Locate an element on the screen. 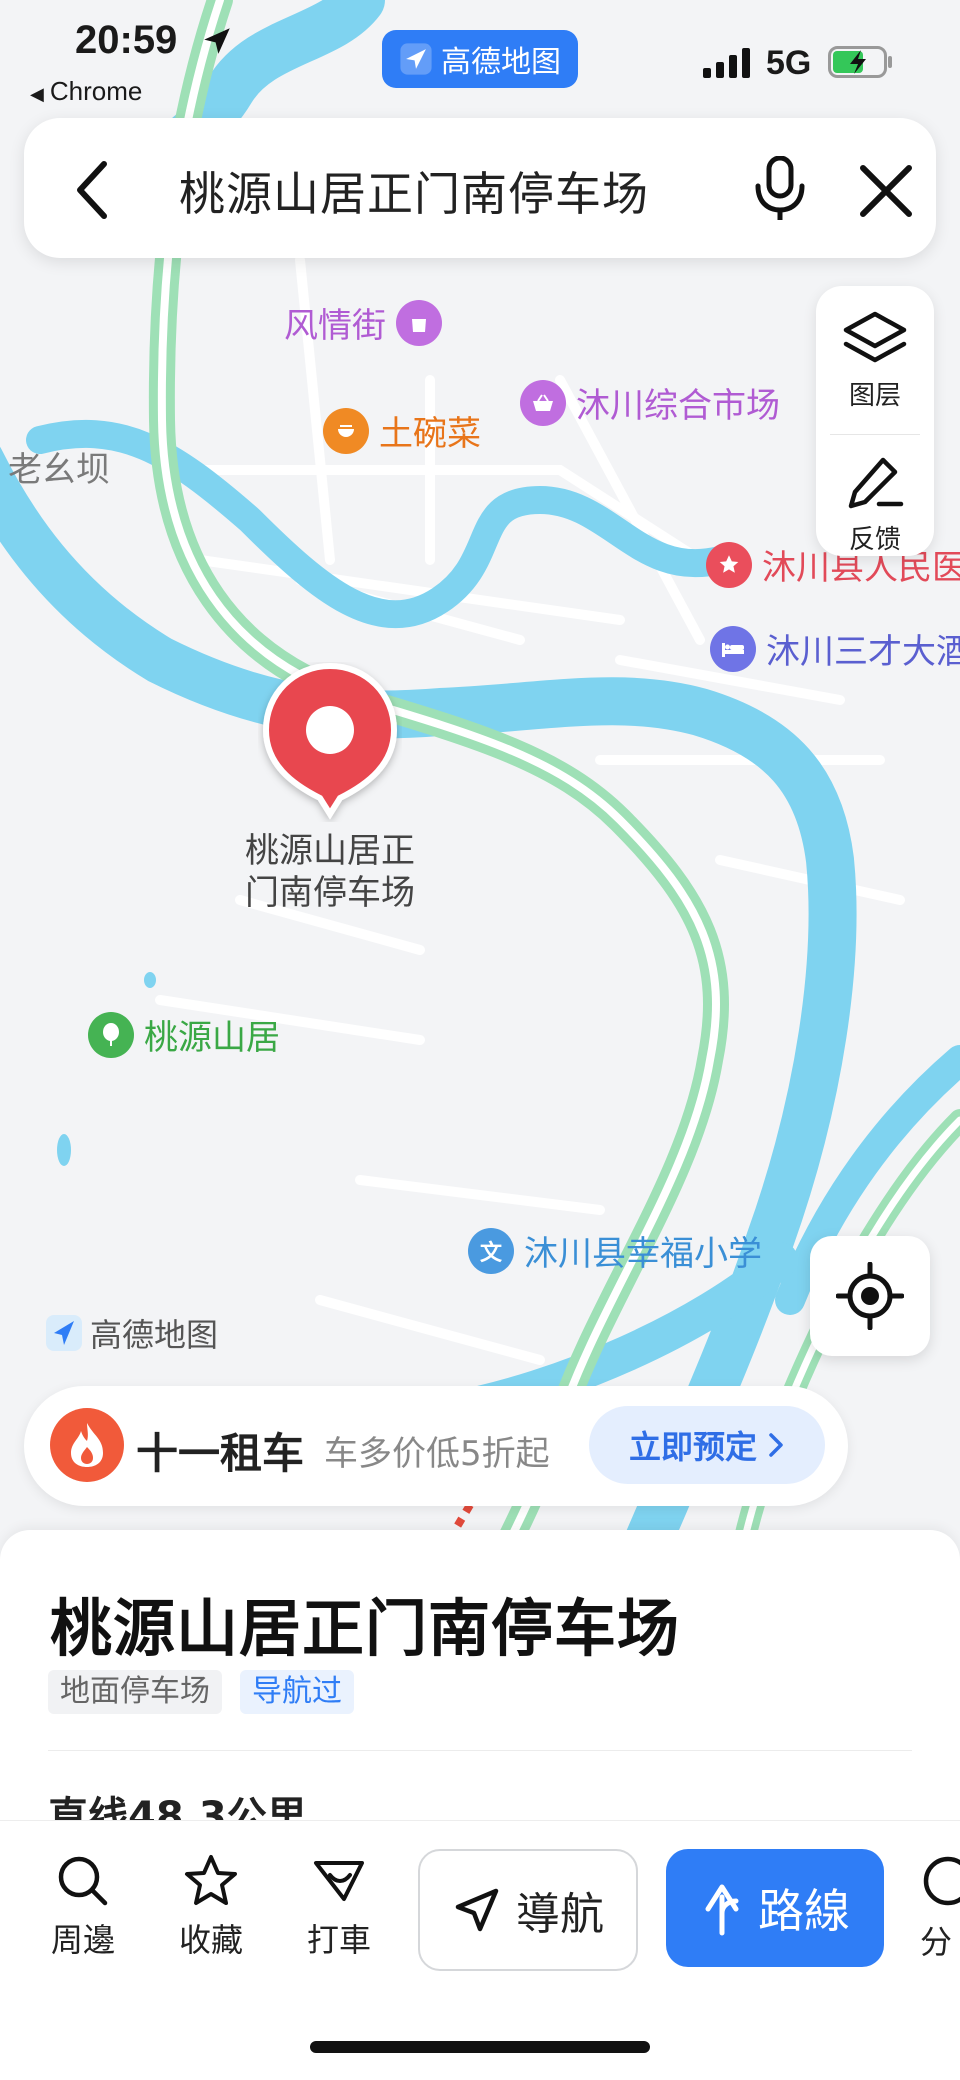 This screenshot has width=960, height=2080. status-time: 20:59 is located at coordinates (126, 40).